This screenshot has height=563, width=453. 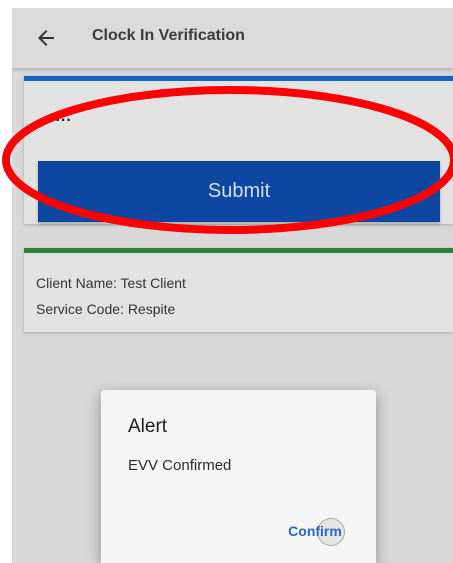 What do you see at coordinates (46, 38) in the screenshot?
I see `arrow-left-icon` at bounding box center [46, 38].